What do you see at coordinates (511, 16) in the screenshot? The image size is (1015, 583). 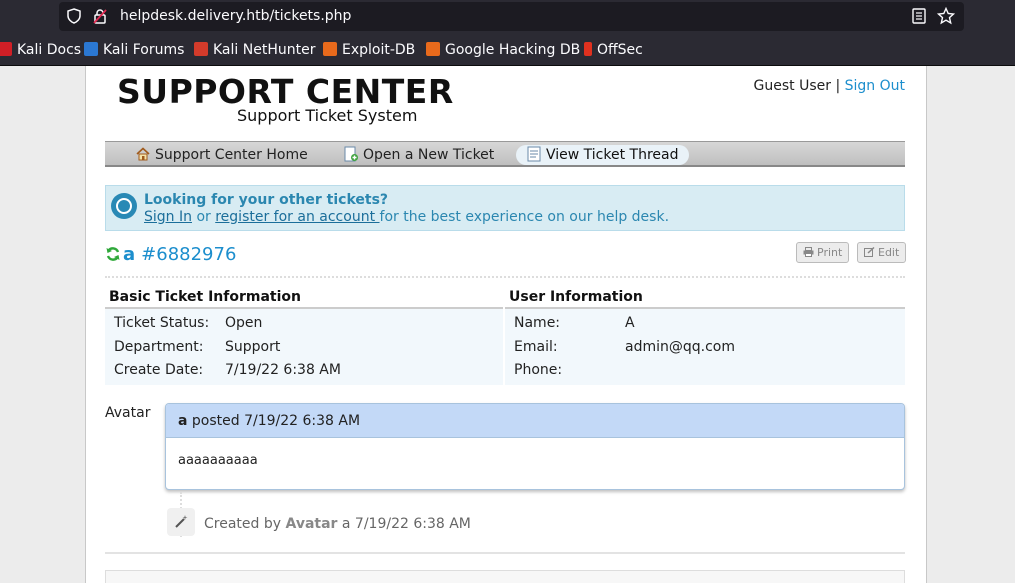 I see `address-bar: helpdesk.delivery.htb/tickets.php` at bounding box center [511, 16].